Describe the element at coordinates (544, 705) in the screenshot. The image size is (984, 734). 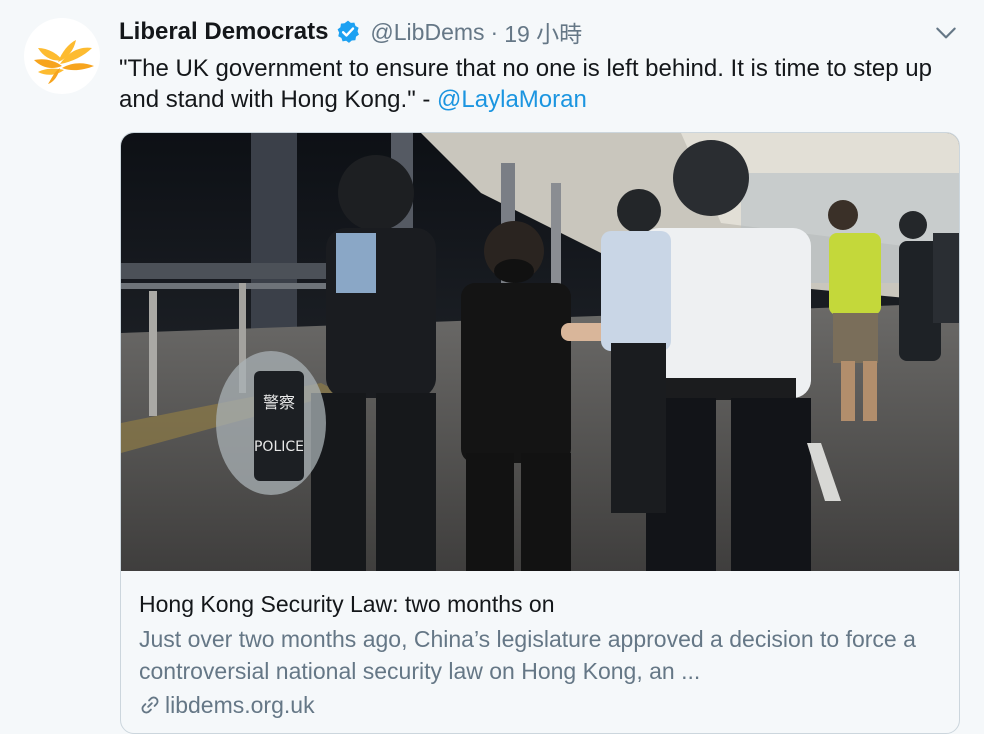
I see `card-link: libdems.org.uk` at that location.